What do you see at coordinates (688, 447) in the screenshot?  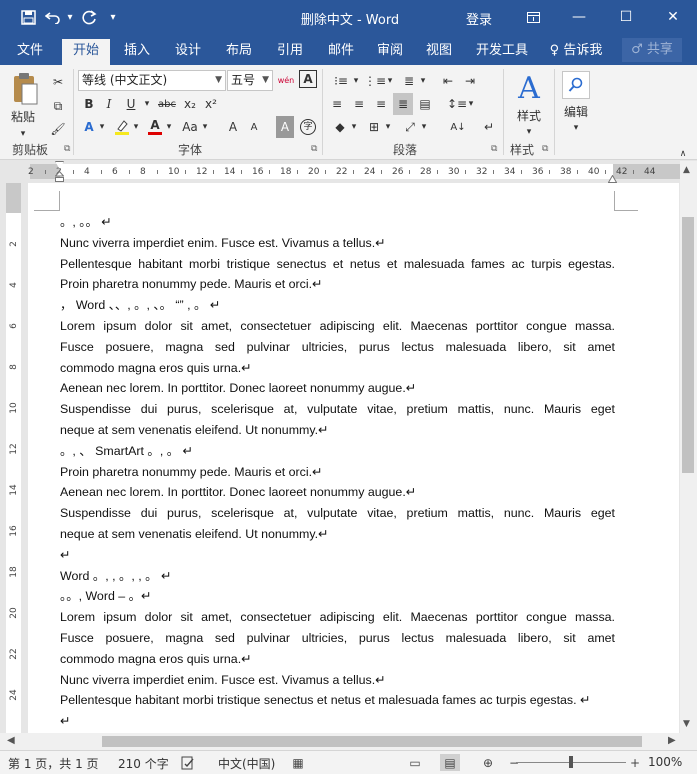 I see `vertical-scrollbar: ▲ ▼` at bounding box center [688, 447].